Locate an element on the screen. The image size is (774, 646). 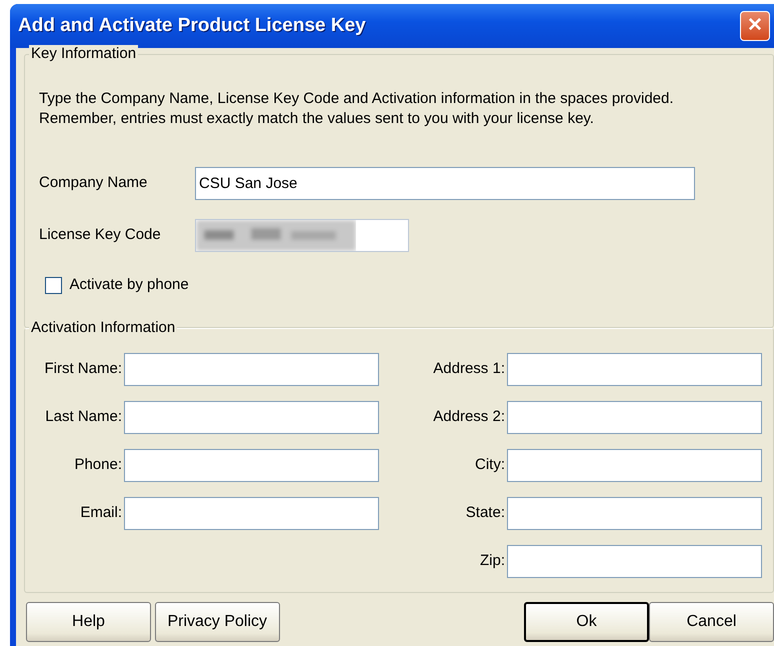
blurred-key-icon is located at coordinates (276, 235).